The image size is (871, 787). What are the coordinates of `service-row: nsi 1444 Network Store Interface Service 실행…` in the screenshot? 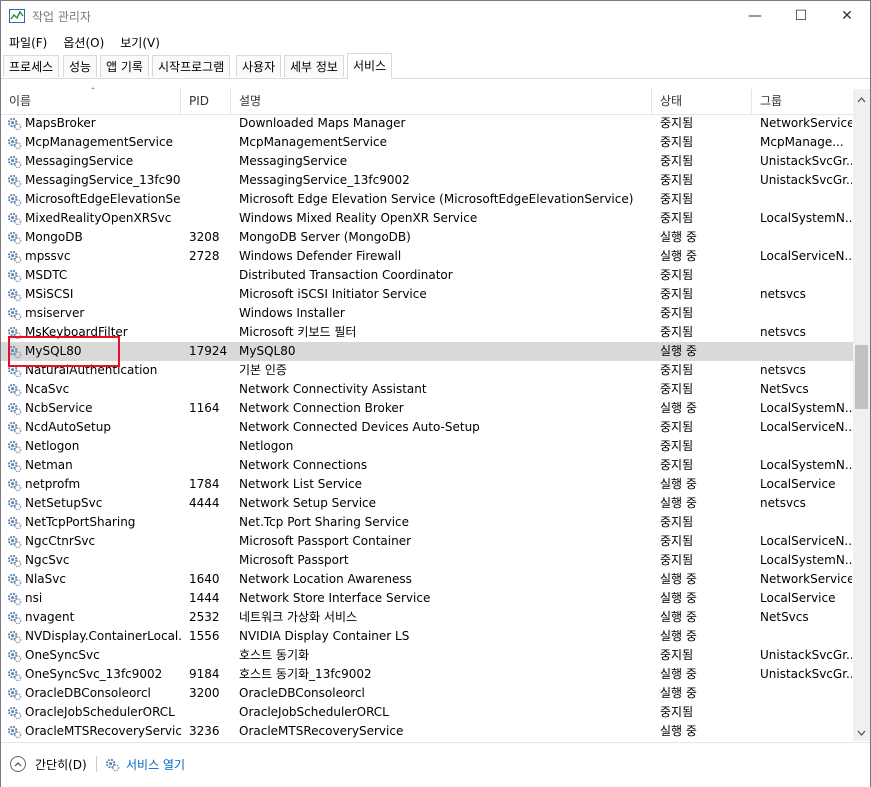 It's located at (427, 598).